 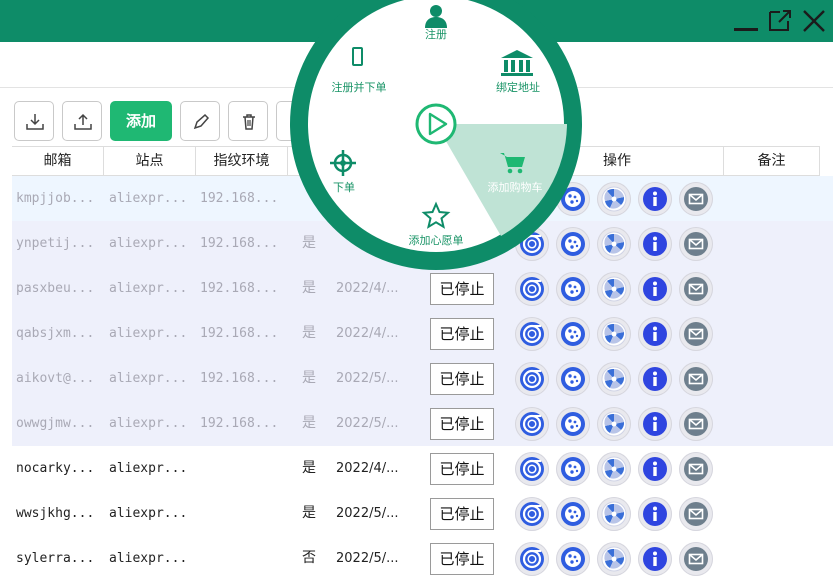 I want to click on table-row: sylerra... aliexpr... 否 2022/5/... 已停止, so click(x=422, y=558).